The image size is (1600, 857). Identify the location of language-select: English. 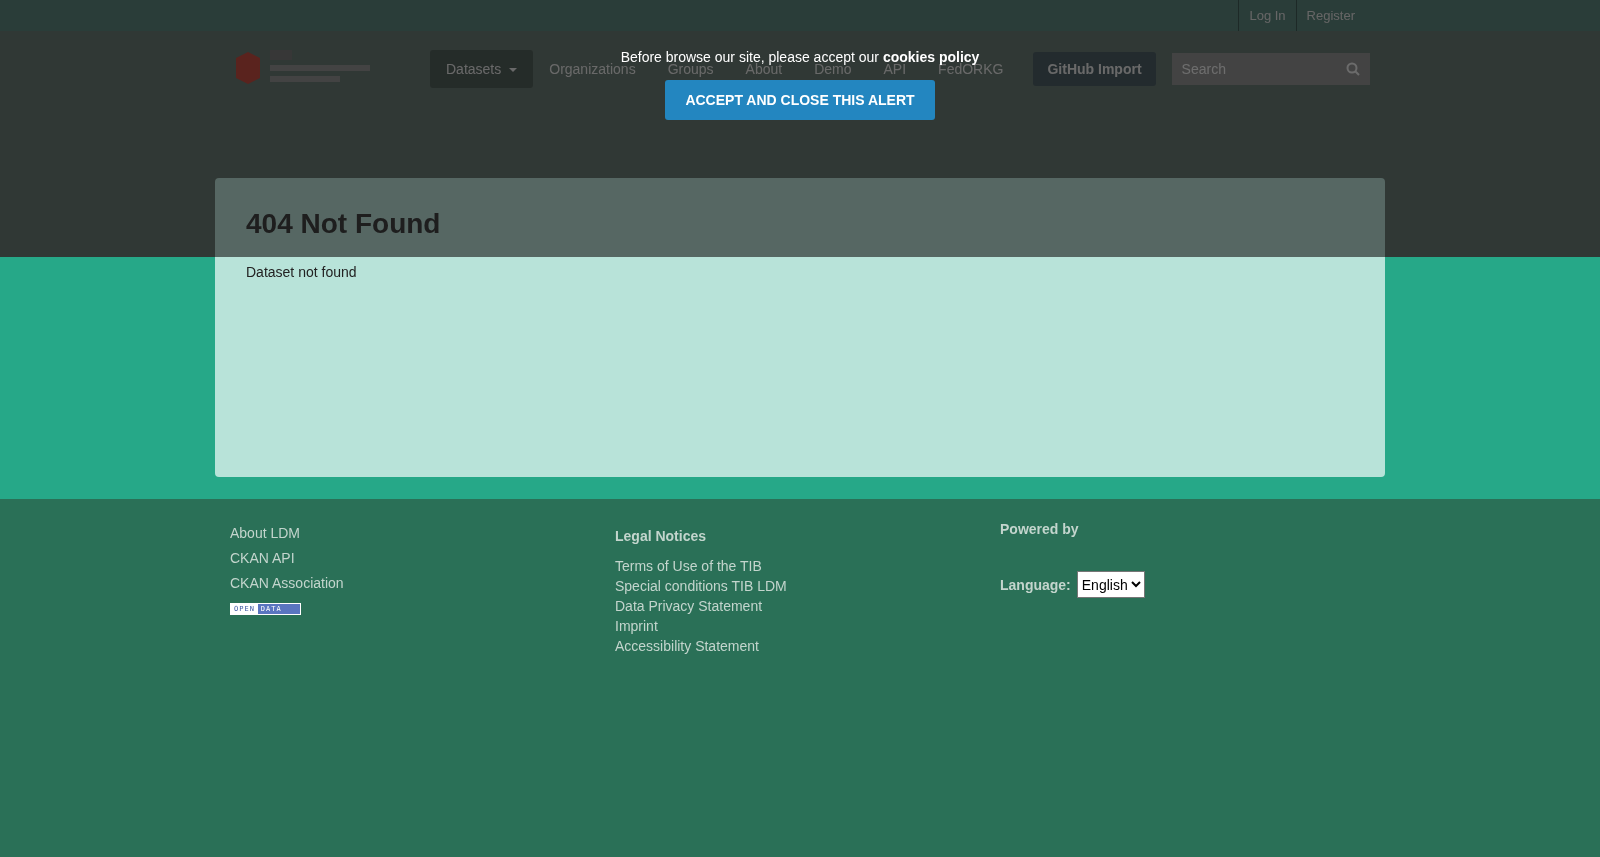
(1110, 584).